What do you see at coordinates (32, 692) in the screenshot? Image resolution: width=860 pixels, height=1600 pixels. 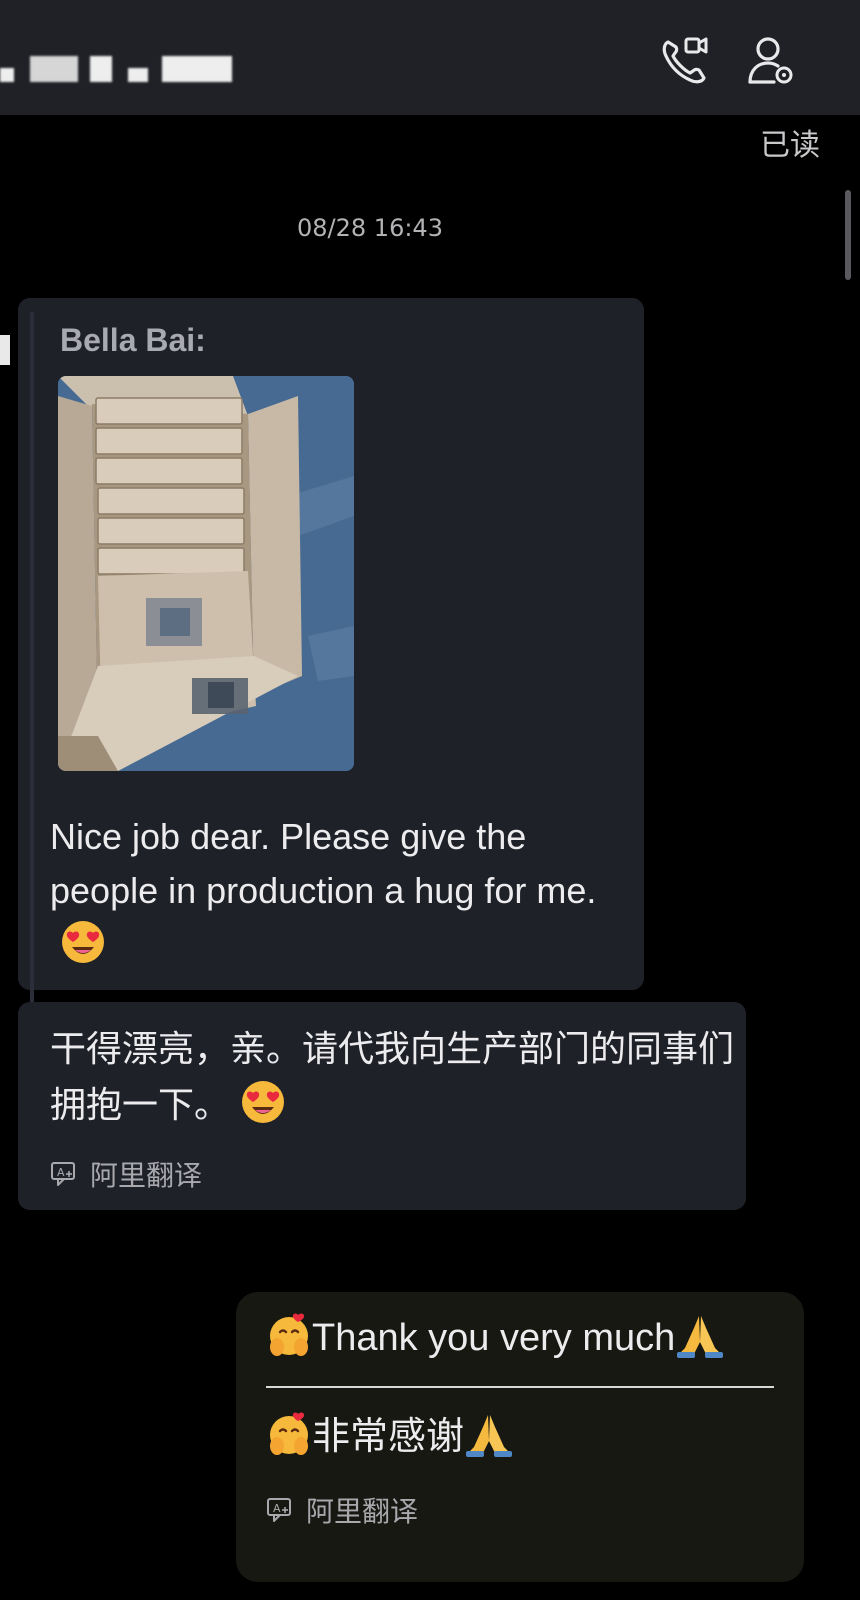 I see `quote-bar` at bounding box center [32, 692].